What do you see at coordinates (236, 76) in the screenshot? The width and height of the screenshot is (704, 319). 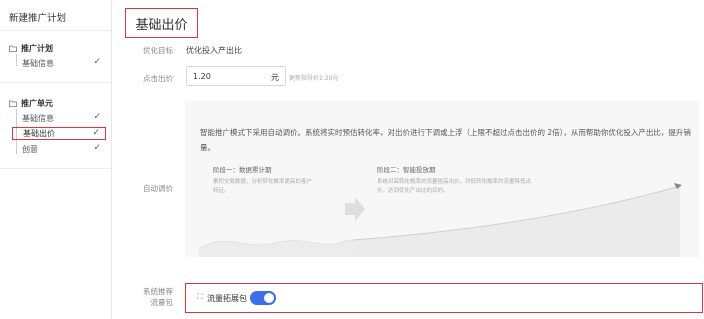 I see `click-bid-input: 1.20 元` at bounding box center [236, 76].